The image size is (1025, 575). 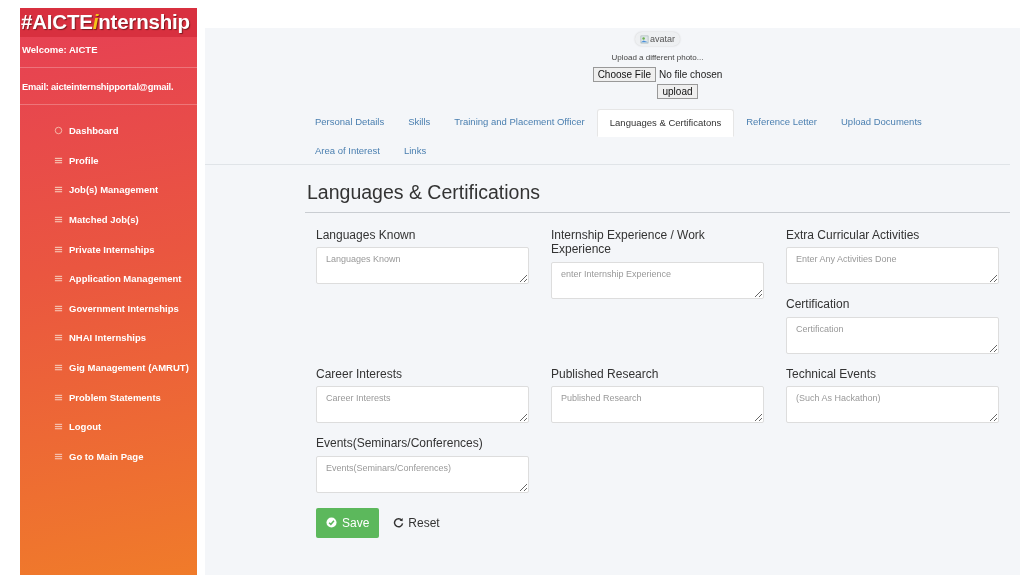 What do you see at coordinates (422, 474) in the screenshot?
I see `text-area: Events(Seminars/Conferences)` at bounding box center [422, 474].